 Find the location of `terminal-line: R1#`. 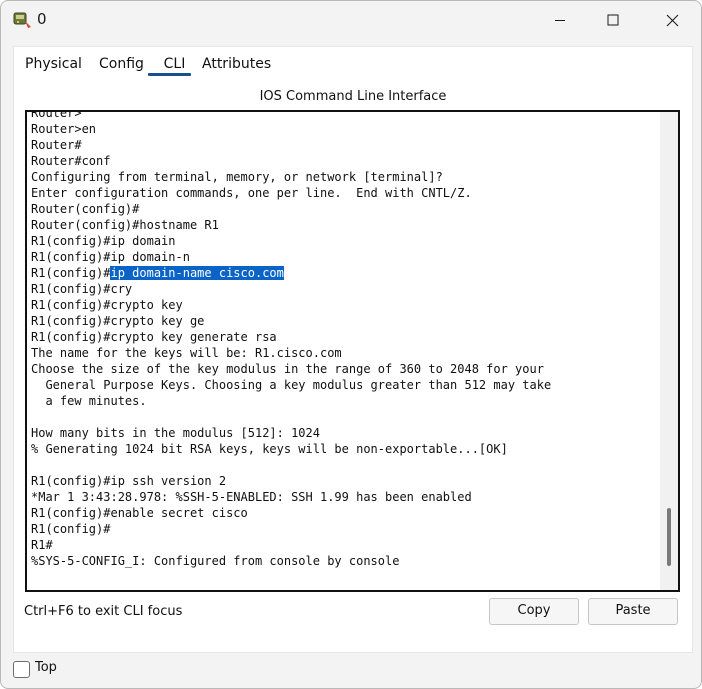

terminal-line: R1# is located at coordinates (42, 545).